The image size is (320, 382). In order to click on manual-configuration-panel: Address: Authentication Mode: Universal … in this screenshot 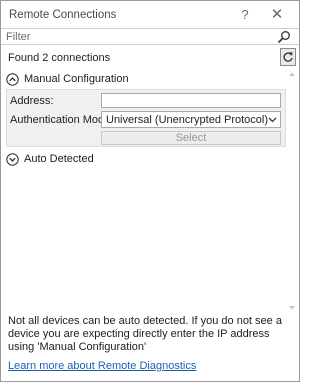, I will do `click(146, 118)`.